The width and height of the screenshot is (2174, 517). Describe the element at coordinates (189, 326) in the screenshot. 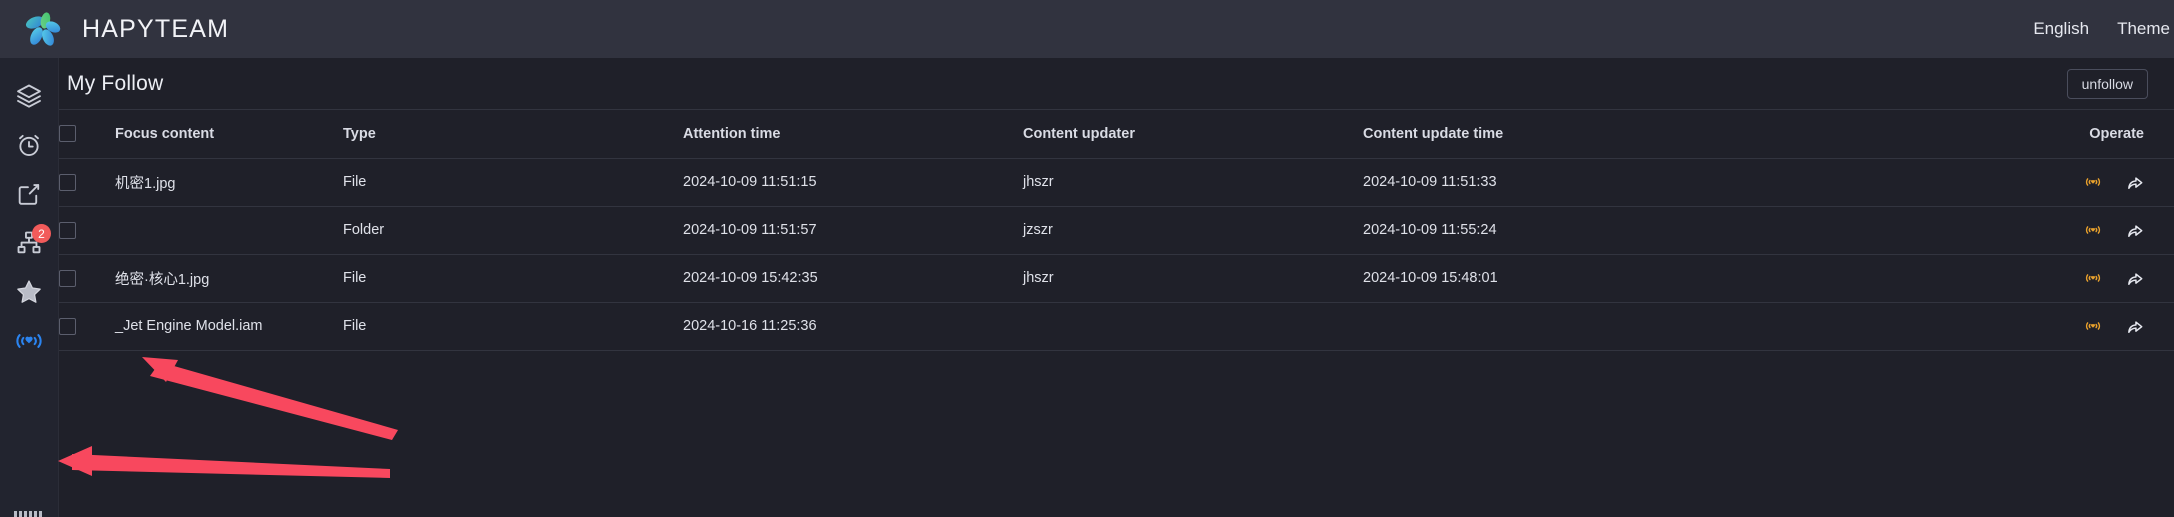

I see `focus-content-value: _Jet Engine Model.iam` at that location.